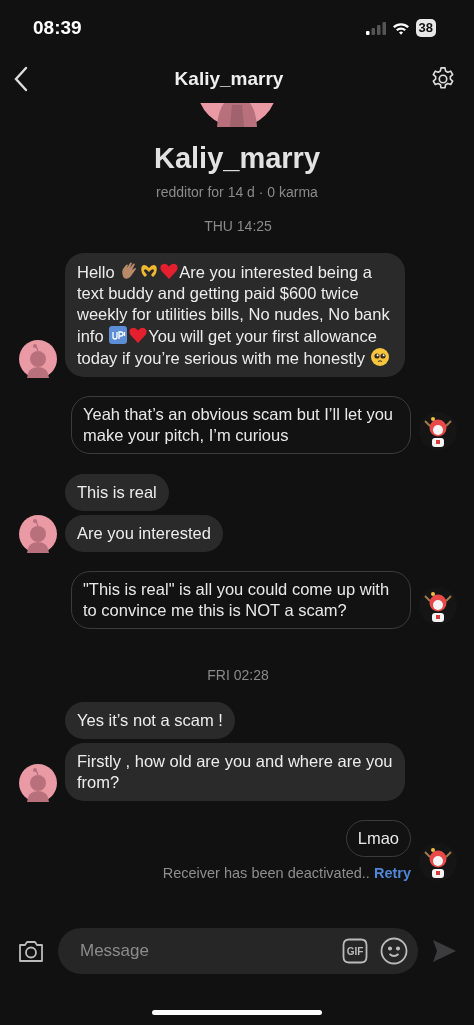  I want to click on wifi-icon, so click(400, 28).